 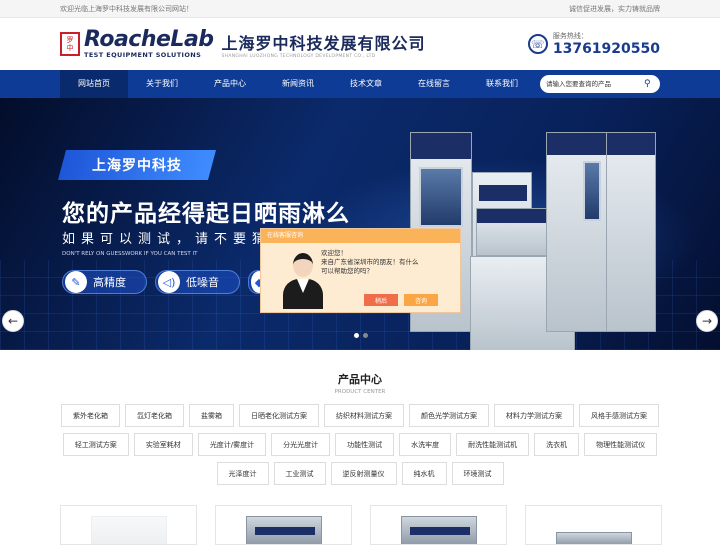 I want to click on nav-item-home: 网站首页, so click(x=94, y=84).